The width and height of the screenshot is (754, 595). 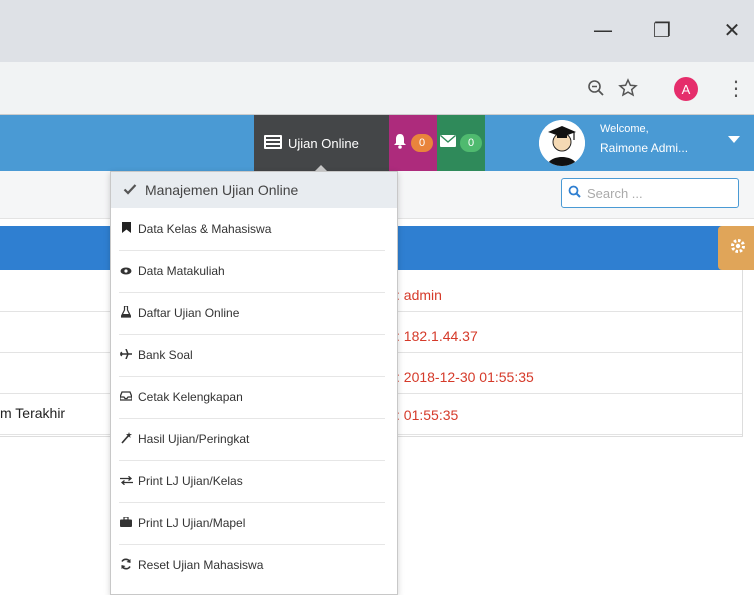 I want to click on gear-icon, so click(x=738, y=248).